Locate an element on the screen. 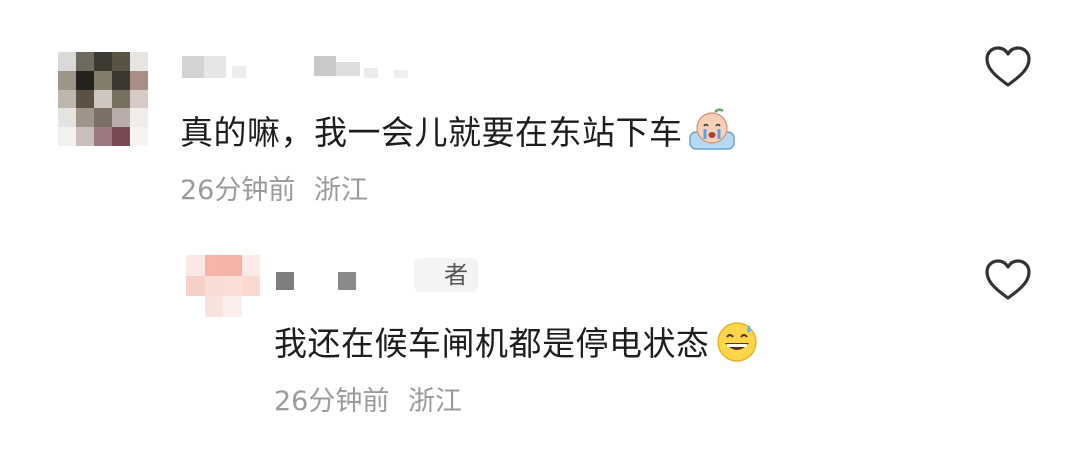  username is located at coordinates (307, 67).